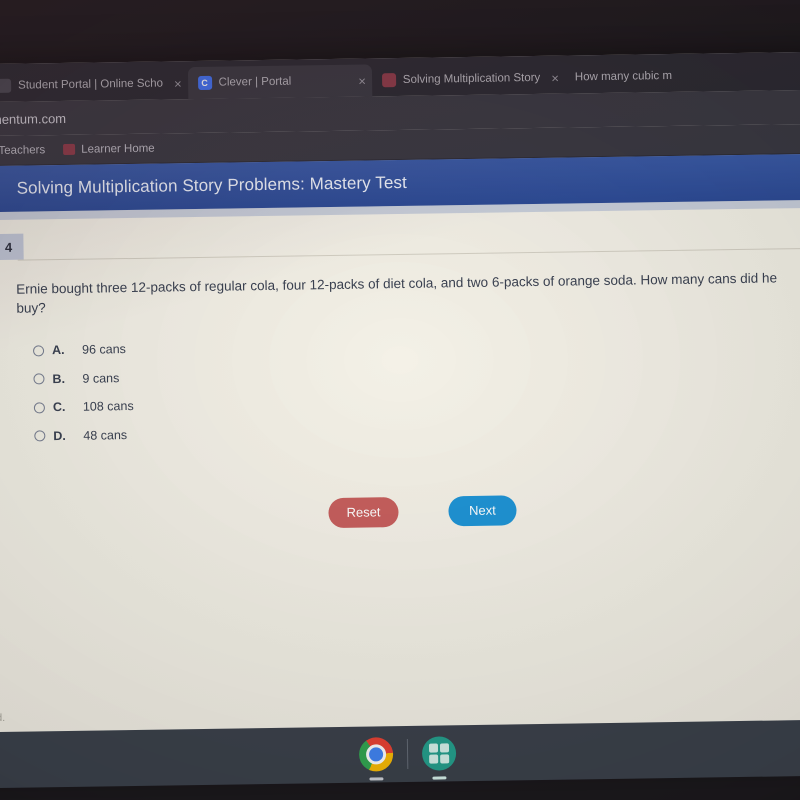  I want to click on calculator-icon, so click(438, 758).